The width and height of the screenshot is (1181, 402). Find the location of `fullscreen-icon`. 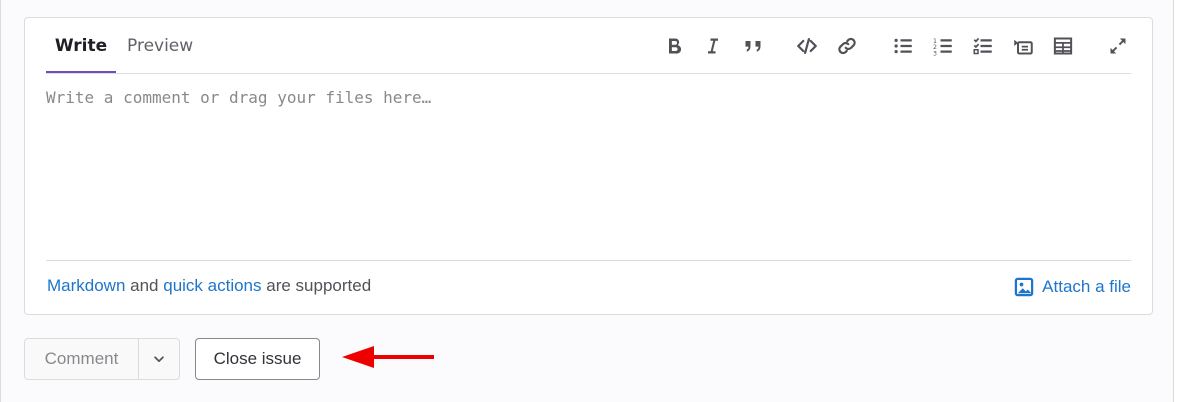

fullscreen-icon is located at coordinates (1118, 46).